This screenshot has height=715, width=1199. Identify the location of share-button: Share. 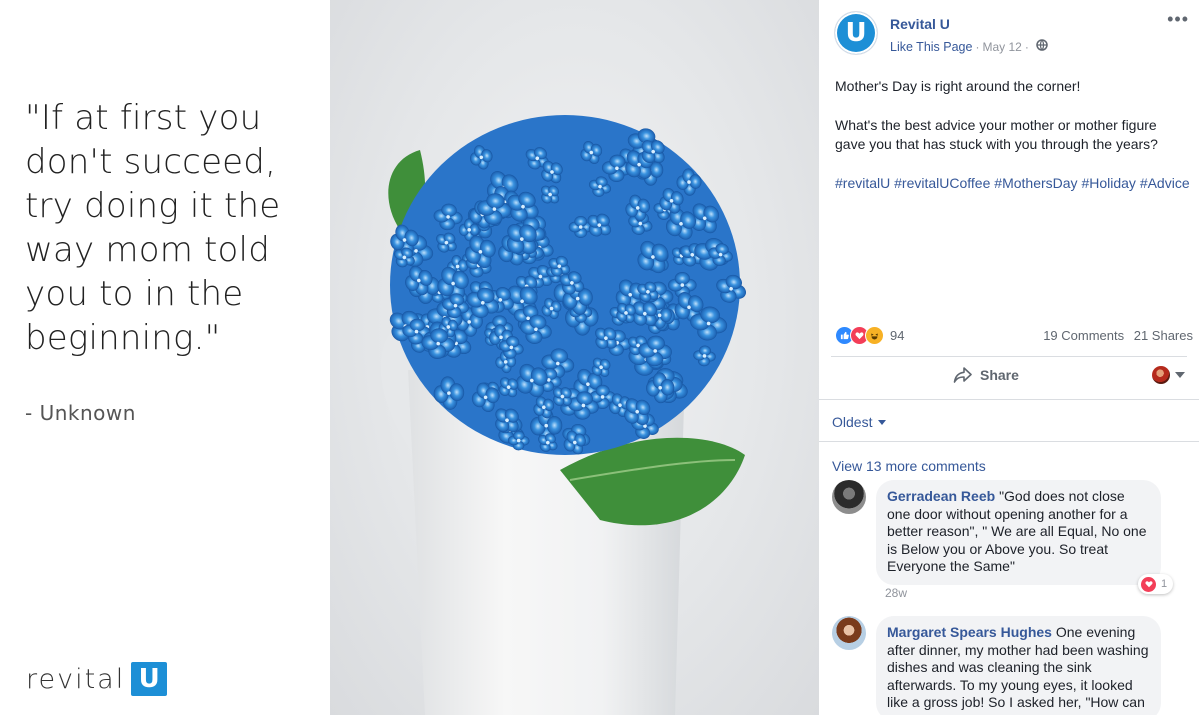
(986, 375).